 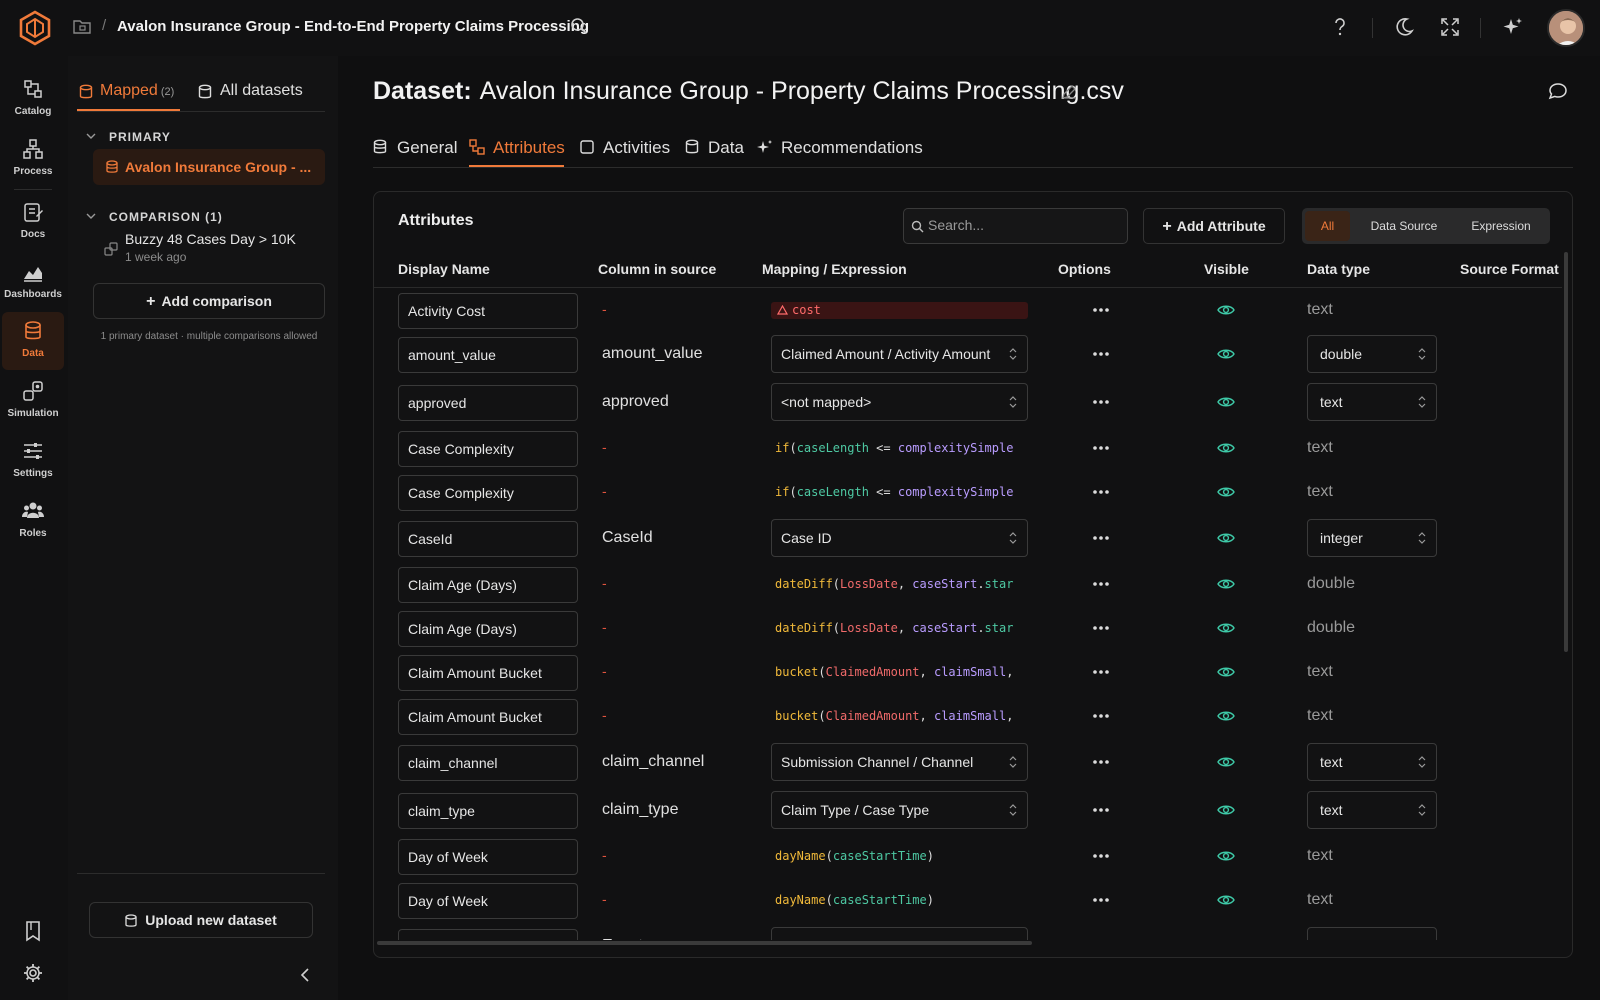 I want to click on display-name-input: claim_channel, so click(x=488, y=763).